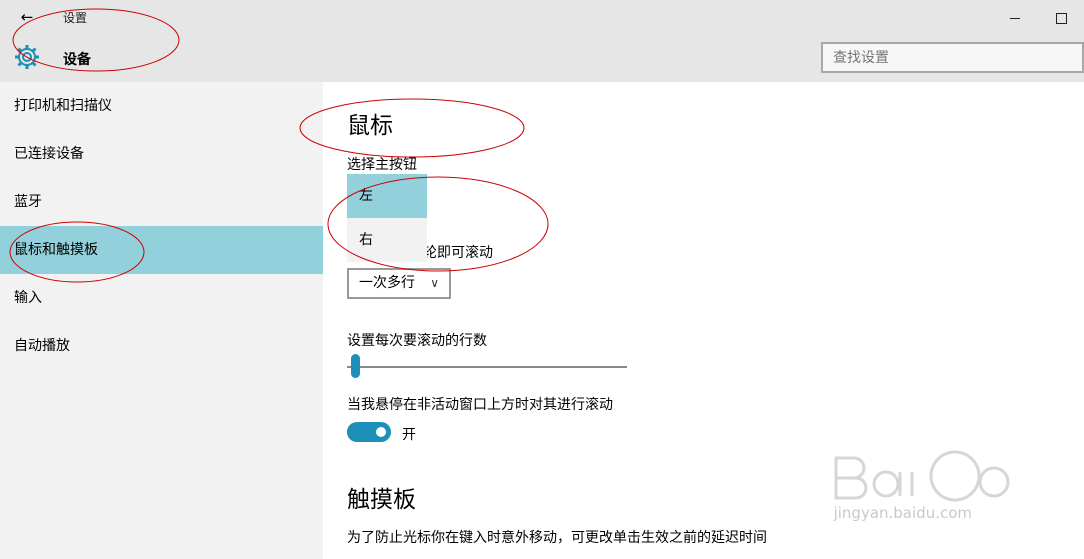  What do you see at coordinates (161, 250) in the screenshot?
I see `sidebar-item-mouse-touchpad: 鼠标和触摸板` at bounding box center [161, 250].